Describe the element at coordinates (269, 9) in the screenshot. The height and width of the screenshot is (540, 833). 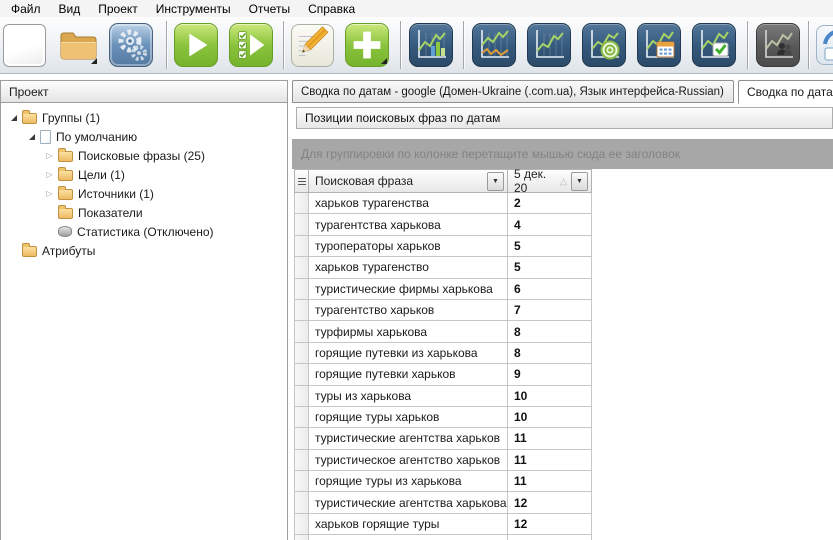
I see `menu-item-4: Отчеты` at that location.